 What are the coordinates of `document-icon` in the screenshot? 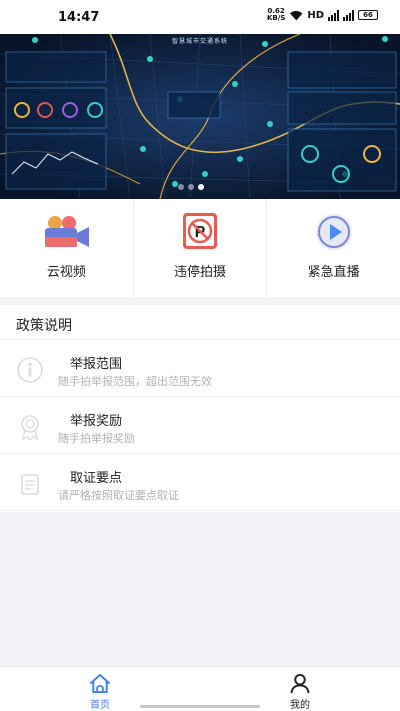 It's located at (30, 484).